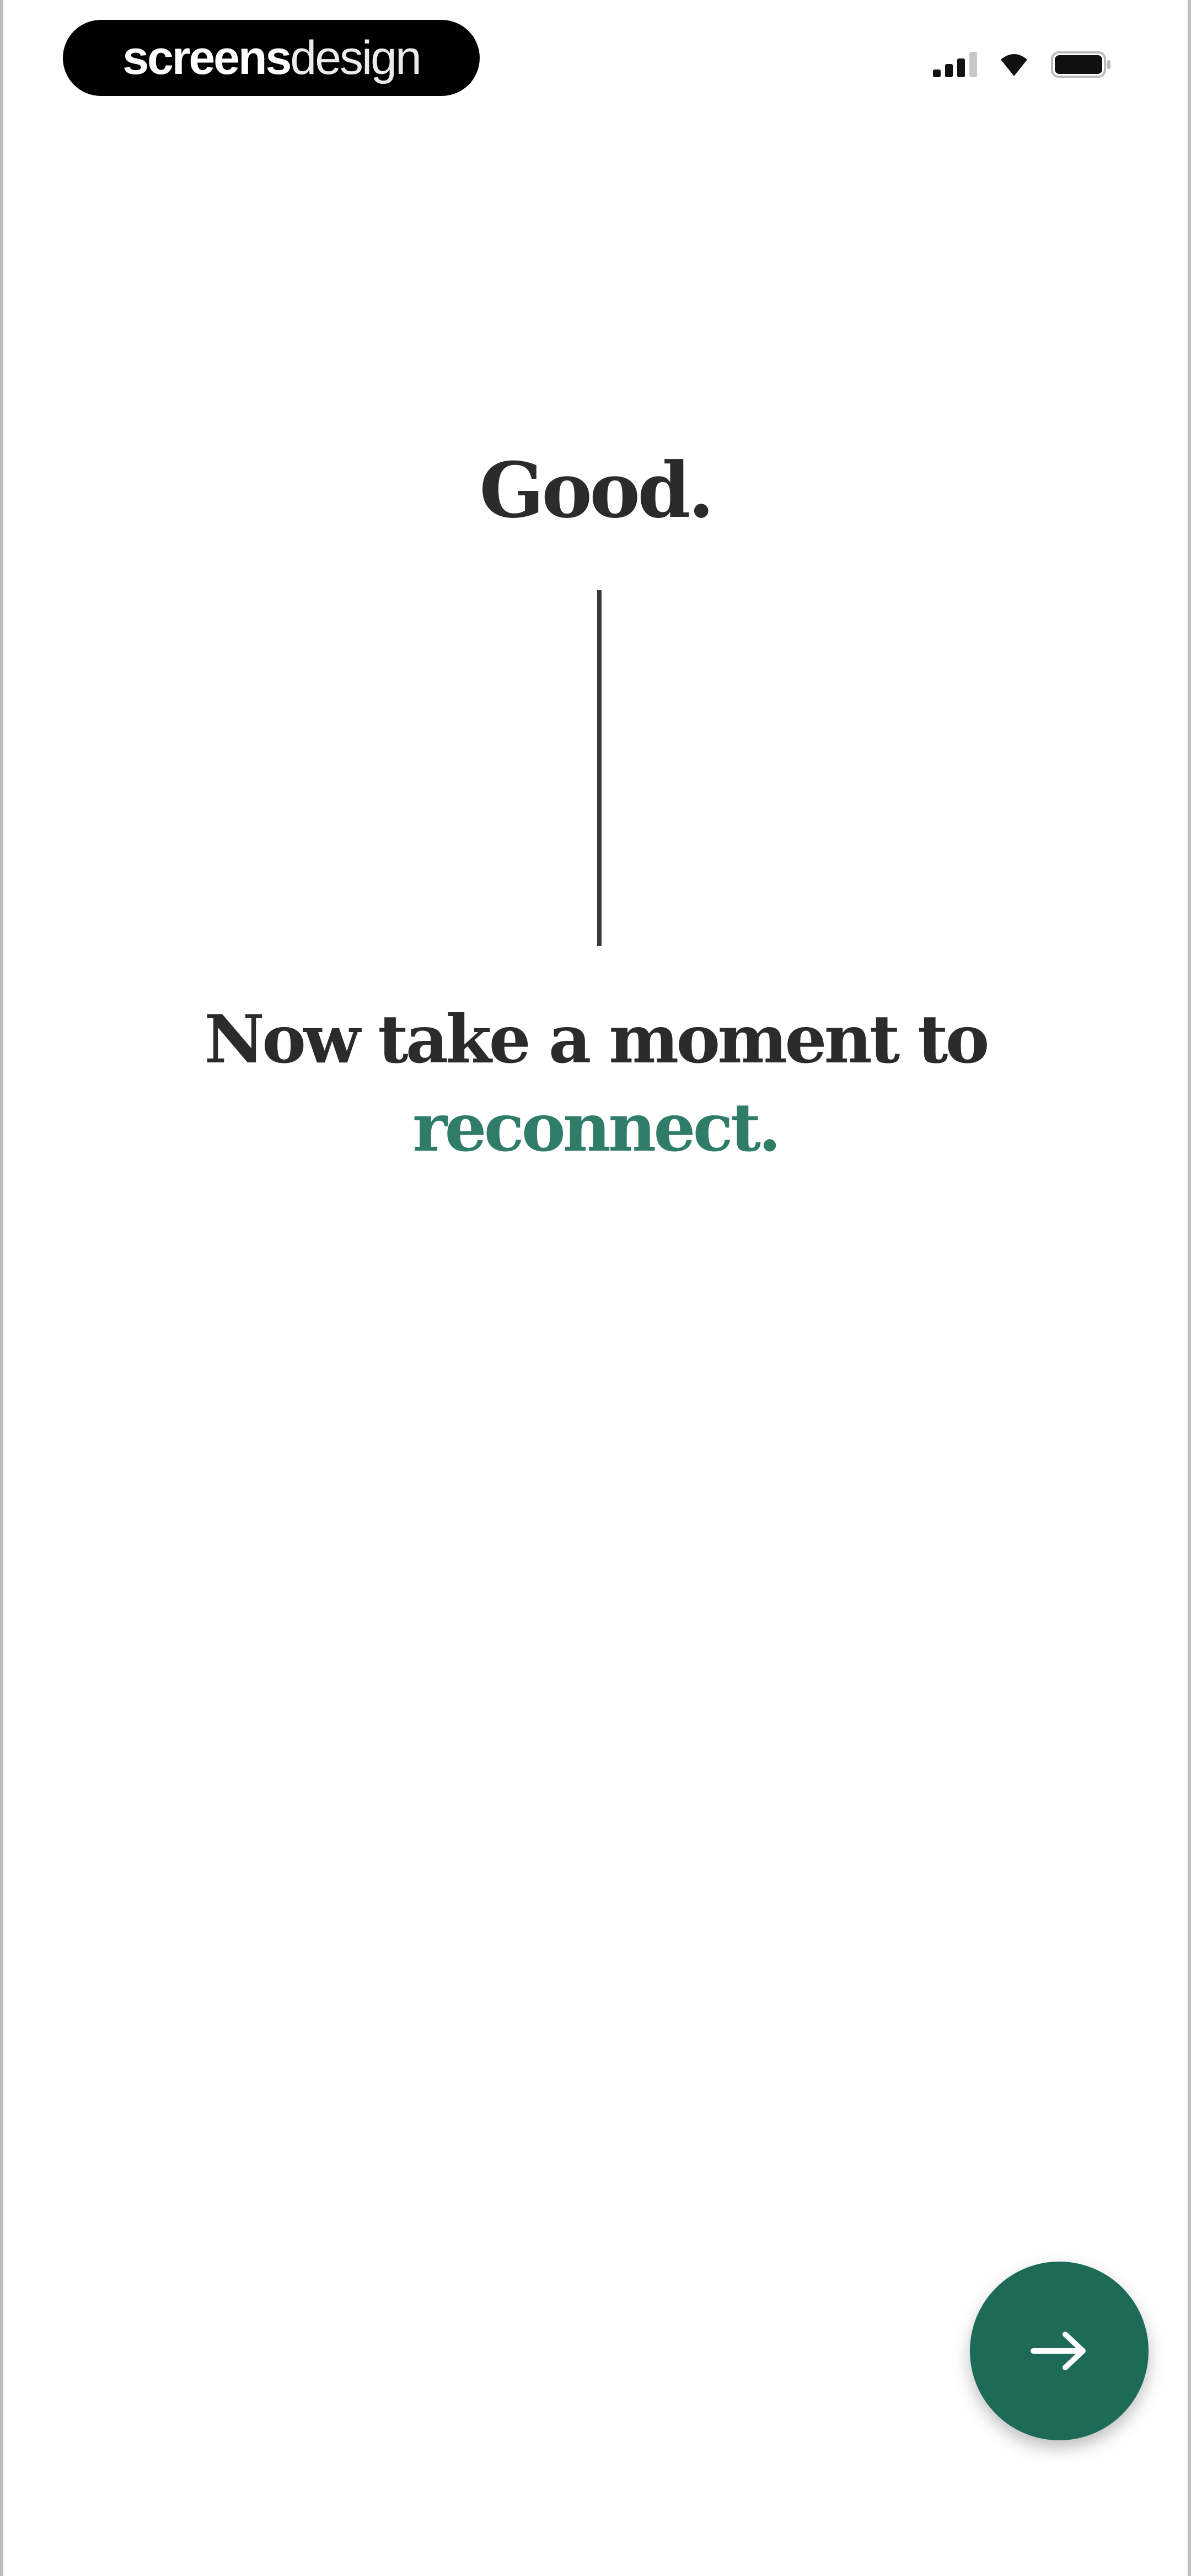 Image resolution: width=1191 pixels, height=2576 pixels. What do you see at coordinates (600, 768) in the screenshot?
I see `vertical-divider` at bounding box center [600, 768].